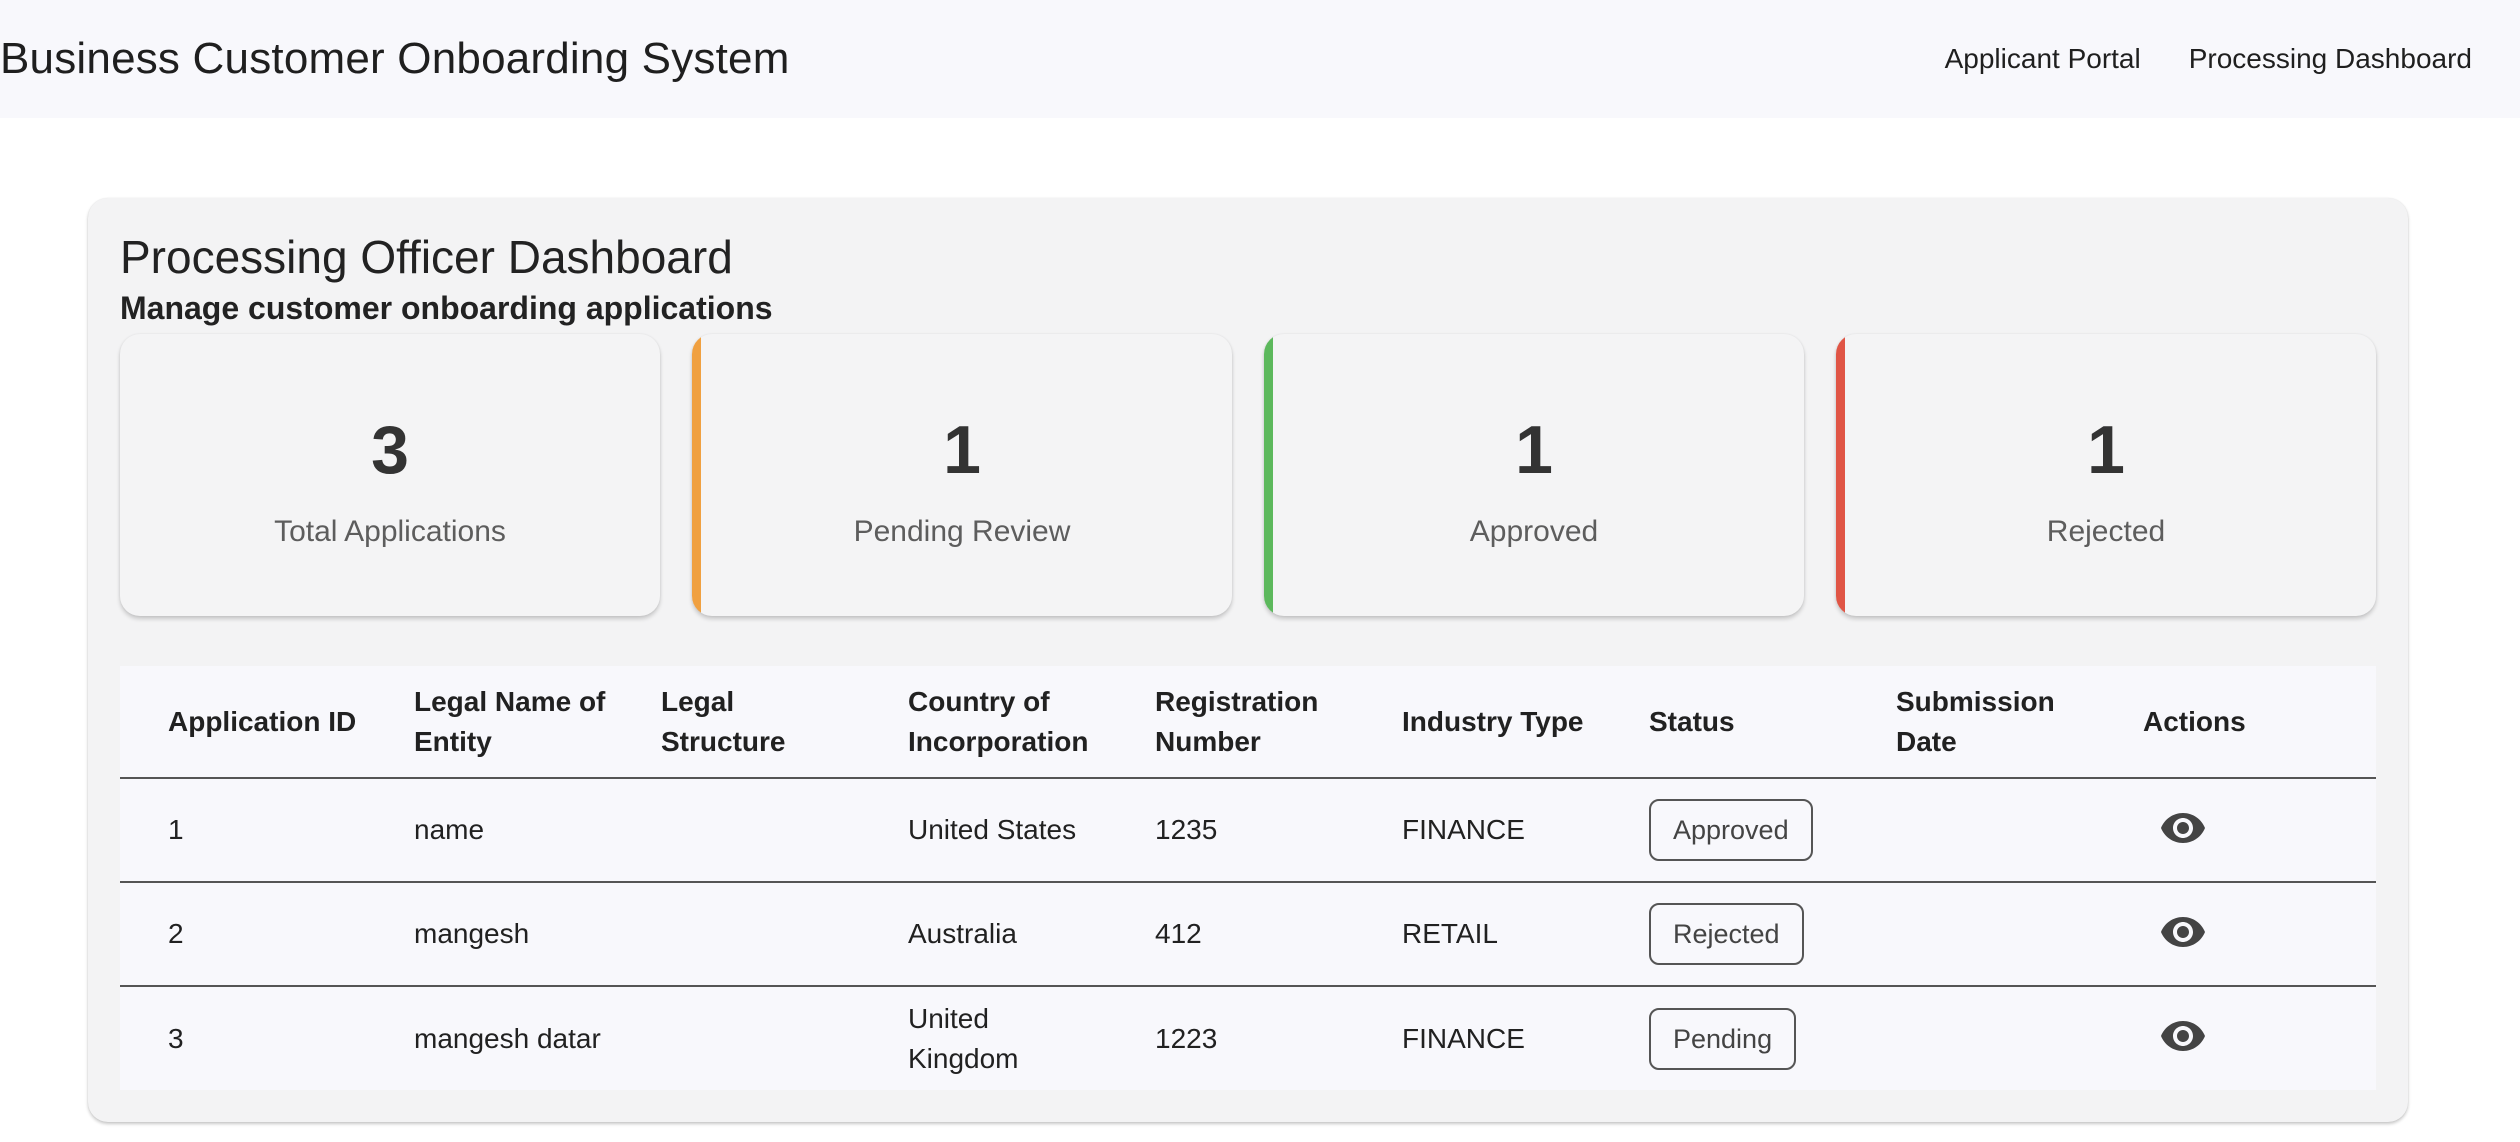  Describe the element at coordinates (2043, 59) in the screenshot. I see `nav-applicant-portal: Applicant Portal` at that location.